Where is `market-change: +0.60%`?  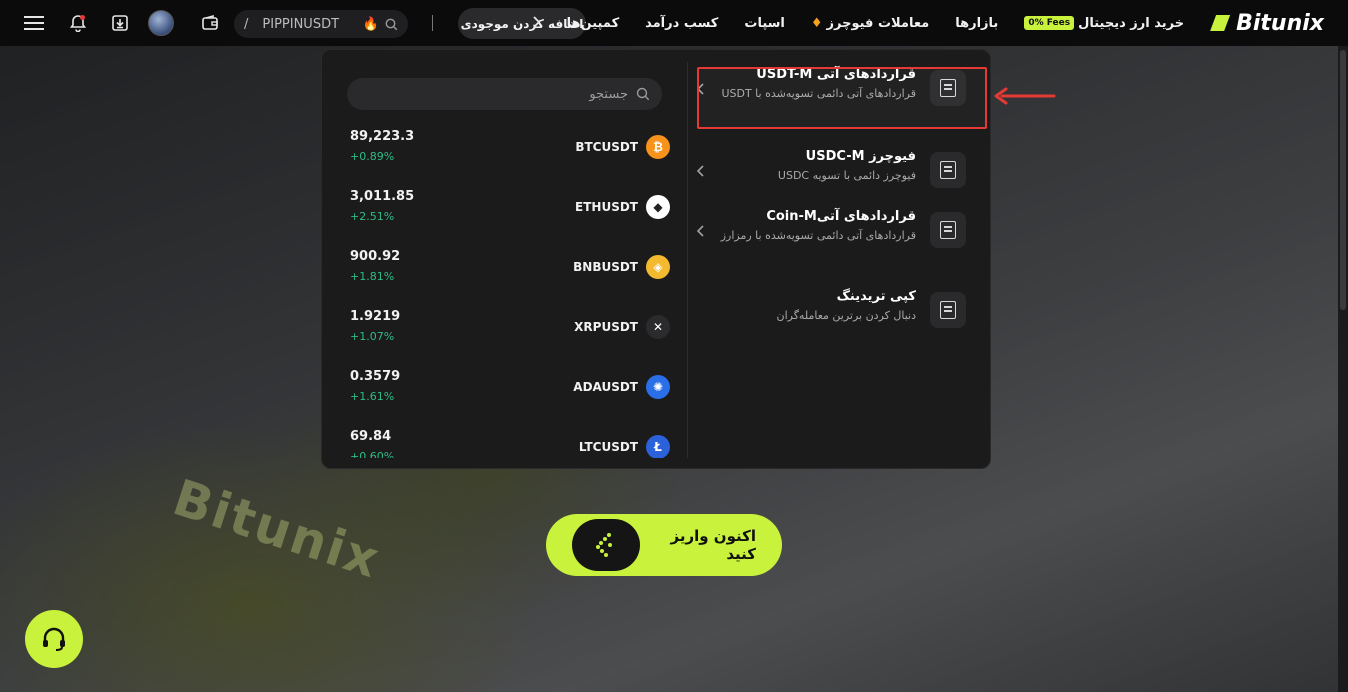 market-change: +0.60% is located at coordinates (372, 454).